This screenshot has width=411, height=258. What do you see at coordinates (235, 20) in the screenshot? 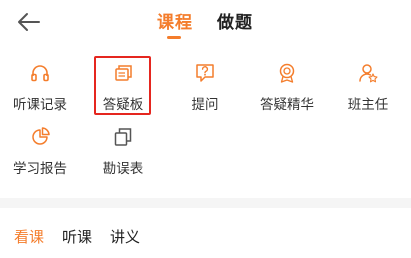
I see `tab-exercise: 做题` at bounding box center [235, 20].